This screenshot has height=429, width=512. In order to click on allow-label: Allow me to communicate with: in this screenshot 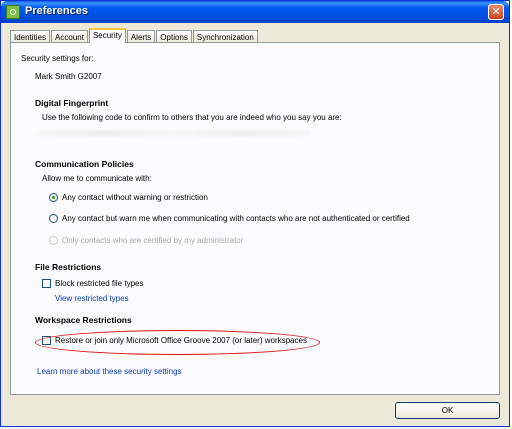, I will do `click(97, 178)`.